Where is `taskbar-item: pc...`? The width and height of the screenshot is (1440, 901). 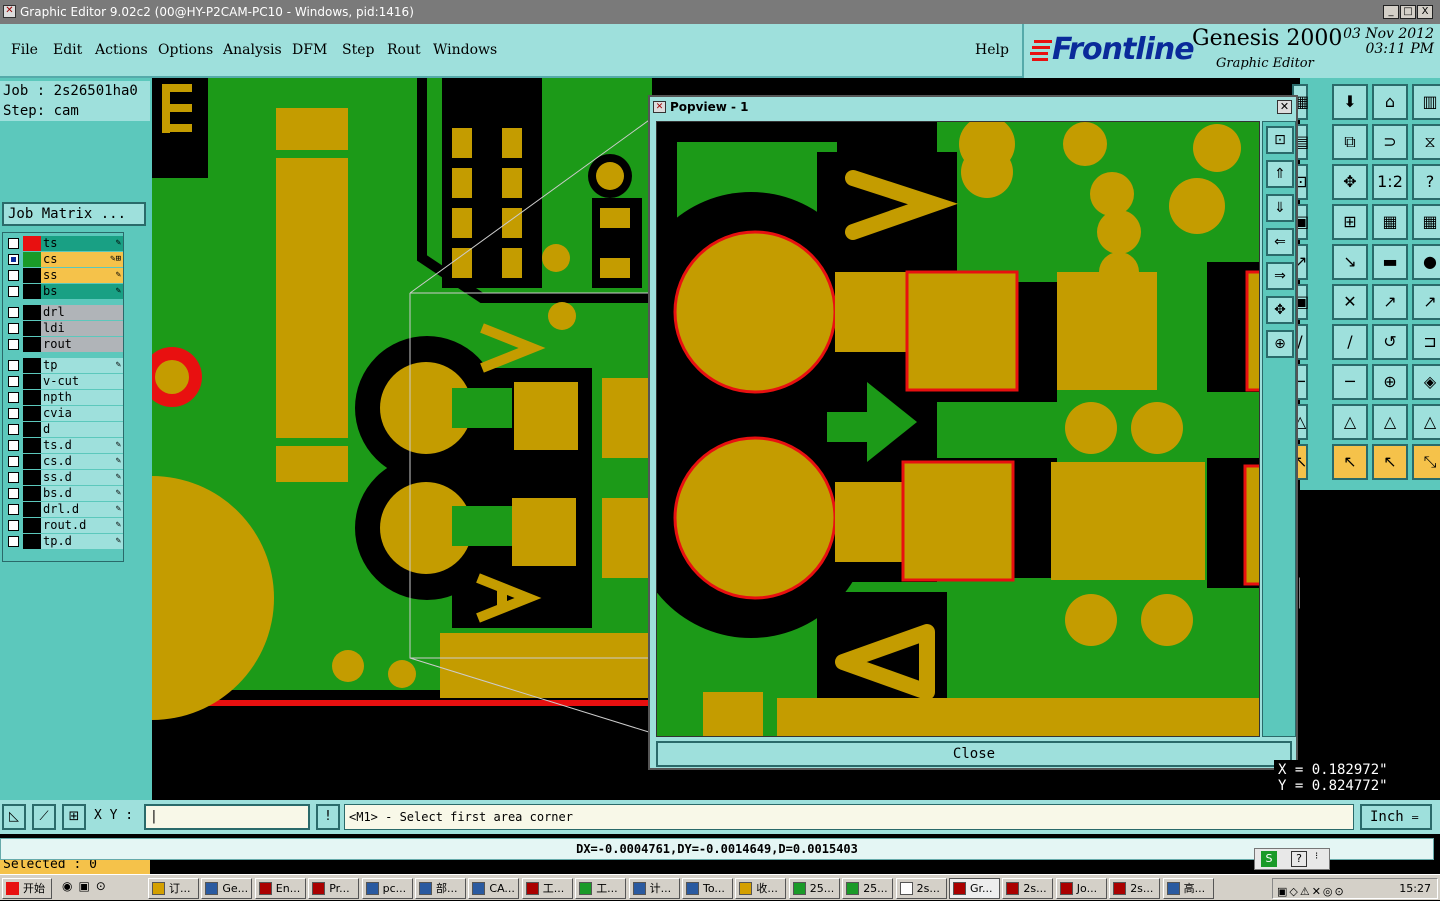 taskbar-item: pc... is located at coordinates (387, 888).